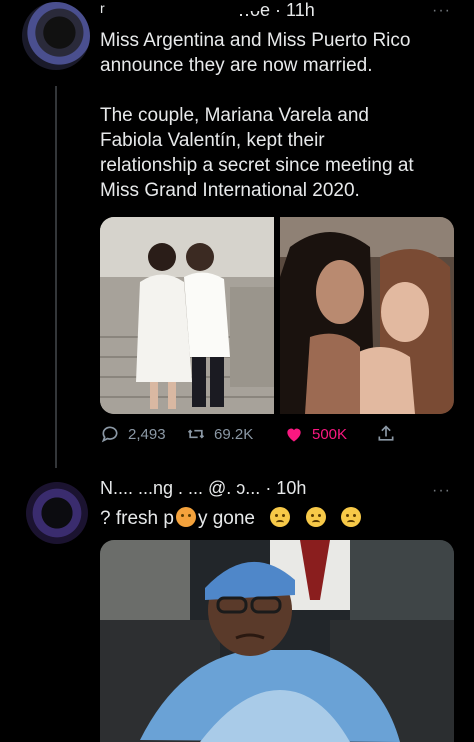 This screenshot has width=474, height=742. Describe the element at coordinates (196, 434) in the screenshot. I see `retweet-icon` at that location.